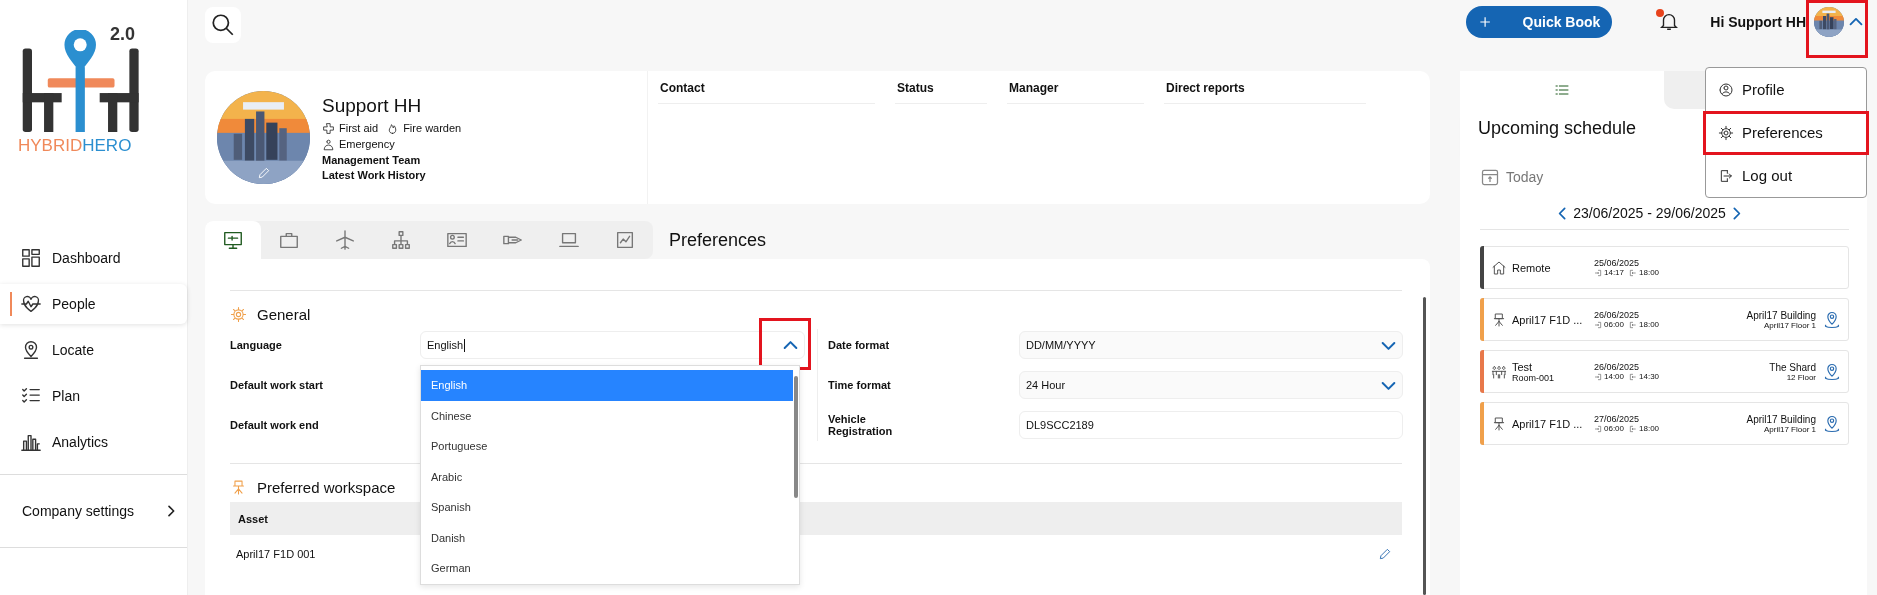  Describe the element at coordinates (328, 144) in the screenshot. I see `person-icon` at that location.